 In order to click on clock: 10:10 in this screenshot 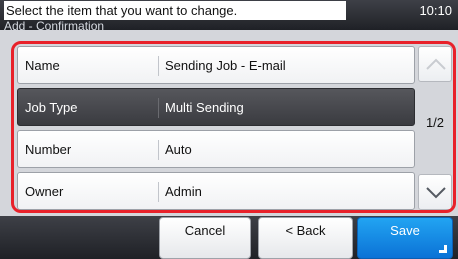, I will do `click(435, 10)`.